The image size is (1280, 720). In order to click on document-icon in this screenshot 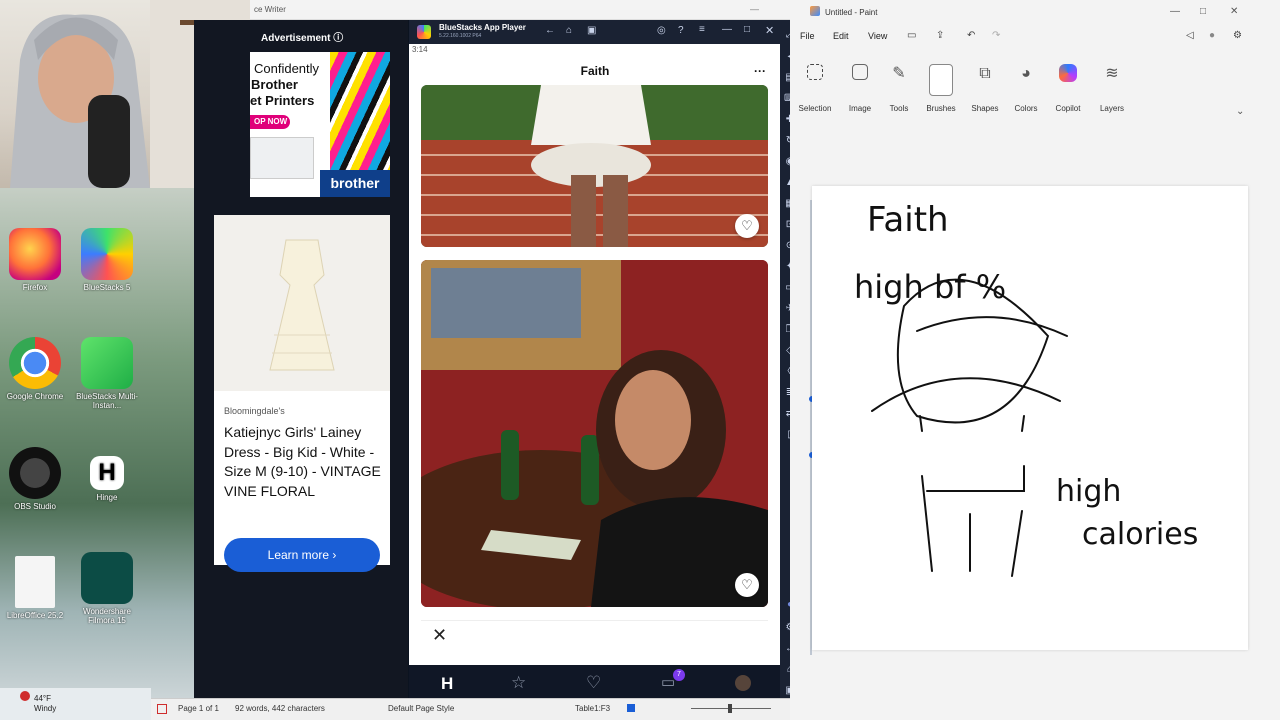, I will do `click(35, 582)`.